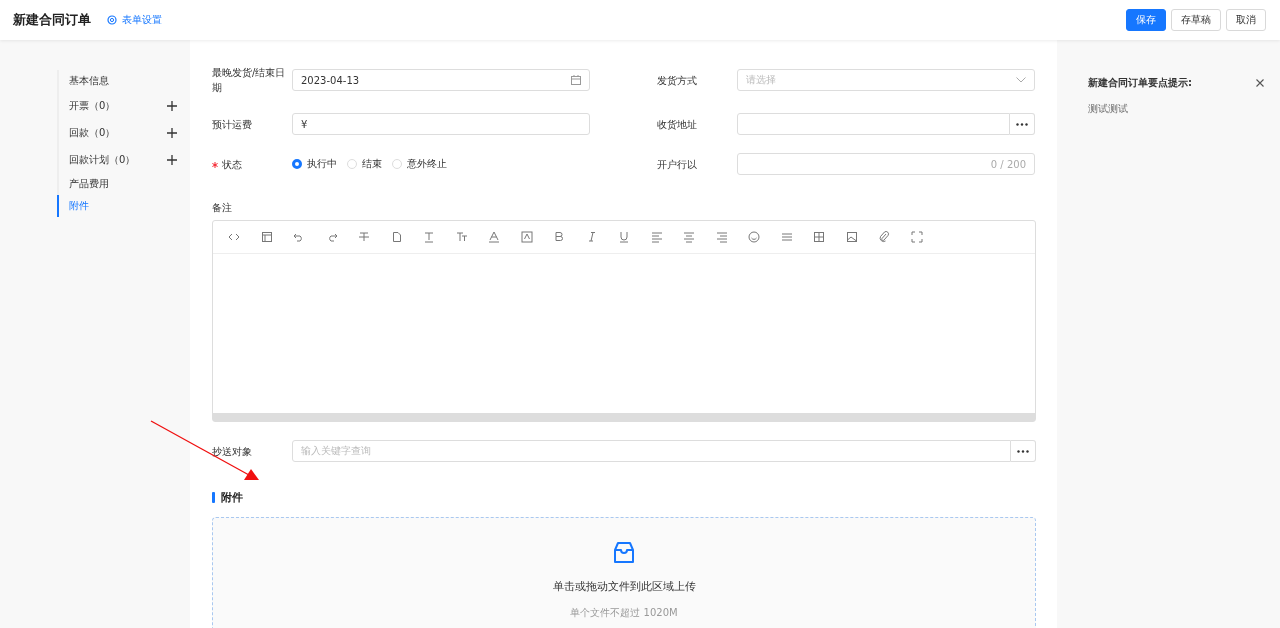 This screenshot has height=628, width=1280. What do you see at coordinates (461, 237) in the screenshot?
I see `font-size-icon` at bounding box center [461, 237].